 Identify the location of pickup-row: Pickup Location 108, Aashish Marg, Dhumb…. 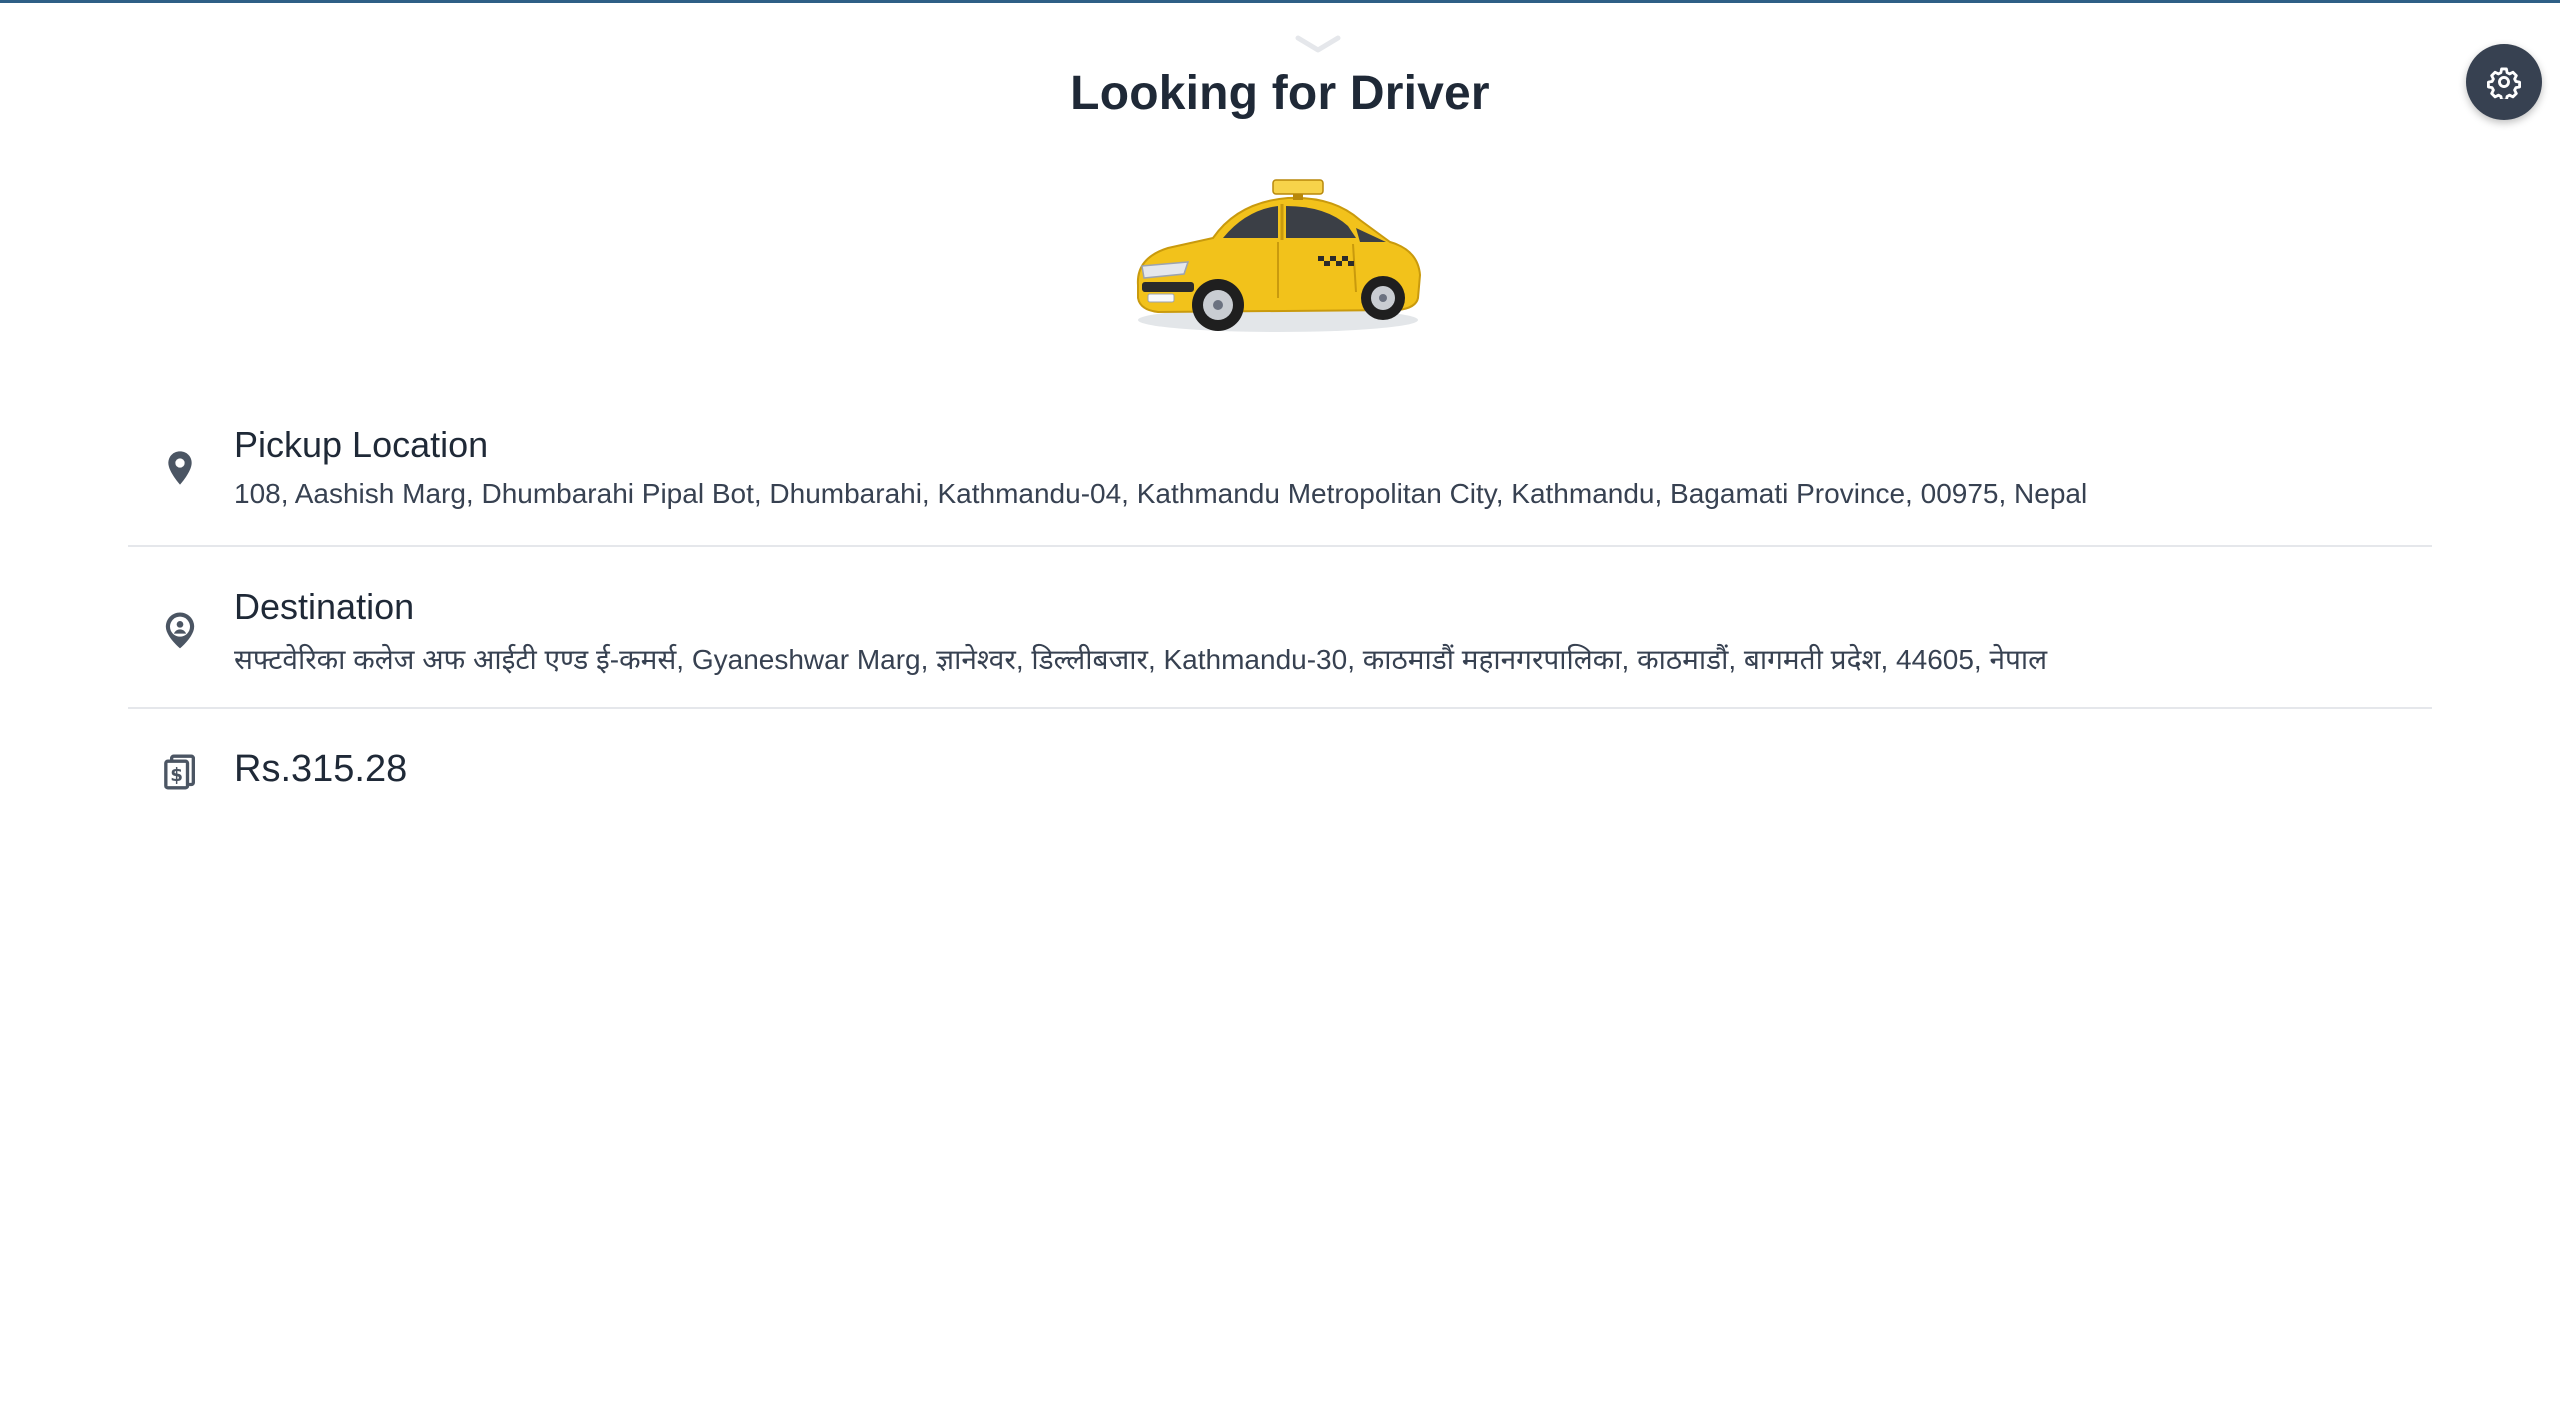
(1280, 480).